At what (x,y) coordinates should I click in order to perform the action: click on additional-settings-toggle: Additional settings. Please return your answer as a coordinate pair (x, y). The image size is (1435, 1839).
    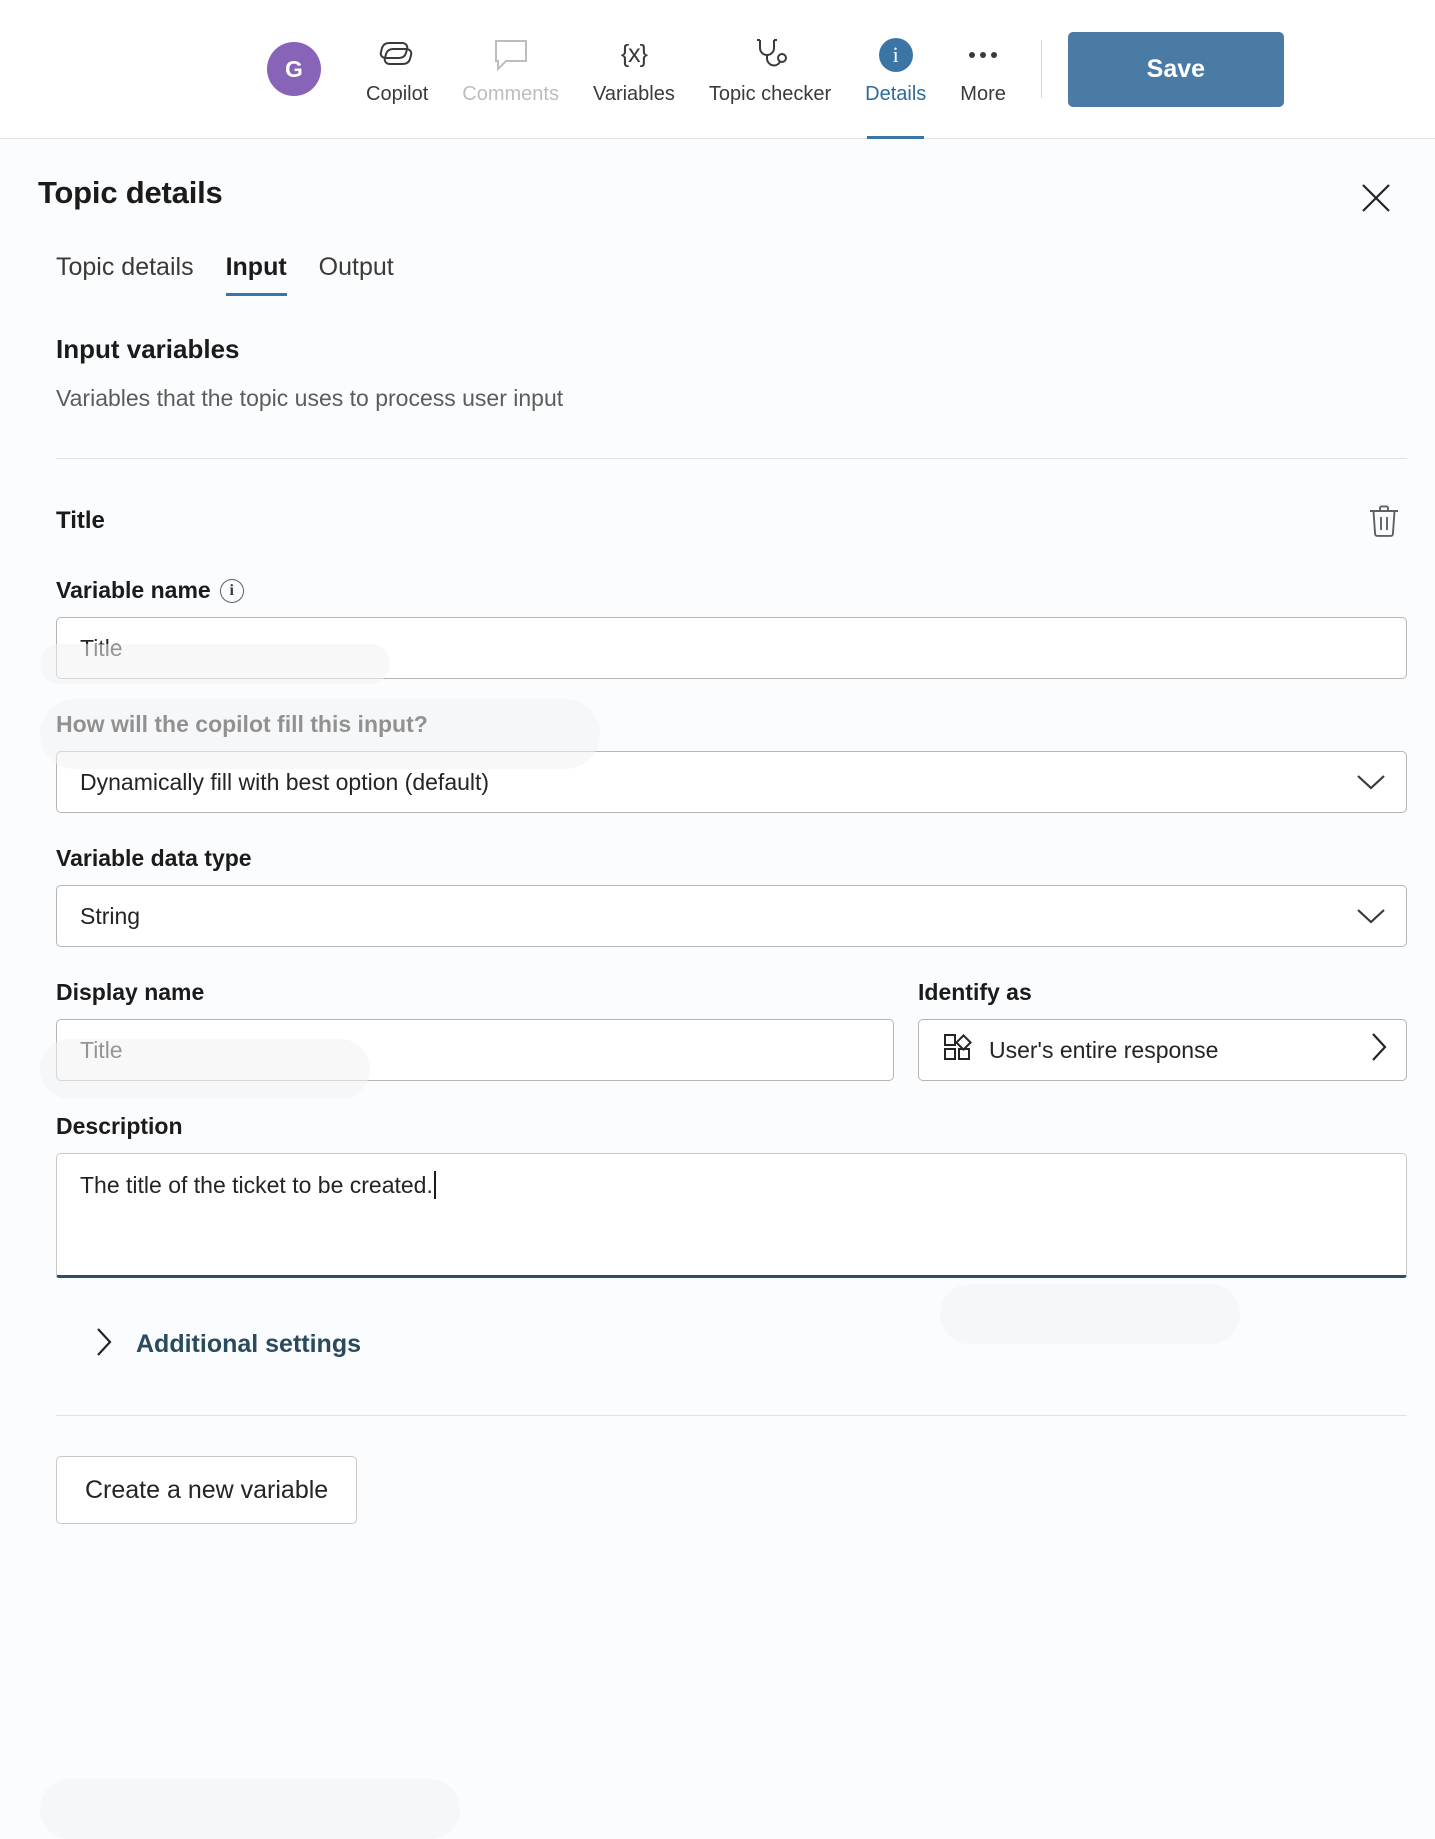
    Looking at the image, I should click on (731, 1344).